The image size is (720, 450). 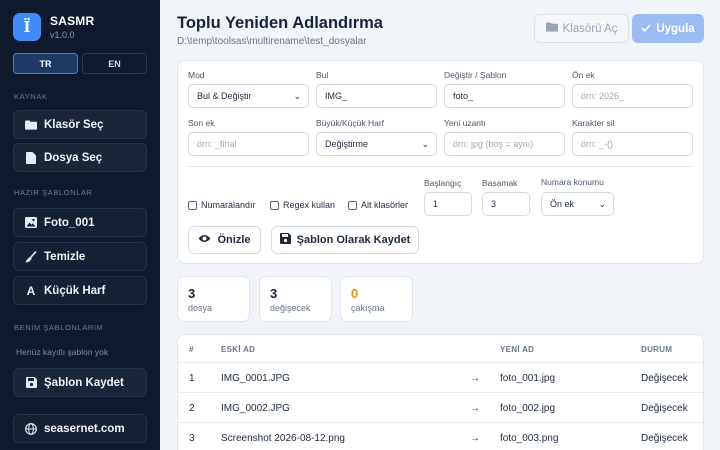 What do you see at coordinates (440, 166) in the screenshot?
I see `form-divider` at bounding box center [440, 166].